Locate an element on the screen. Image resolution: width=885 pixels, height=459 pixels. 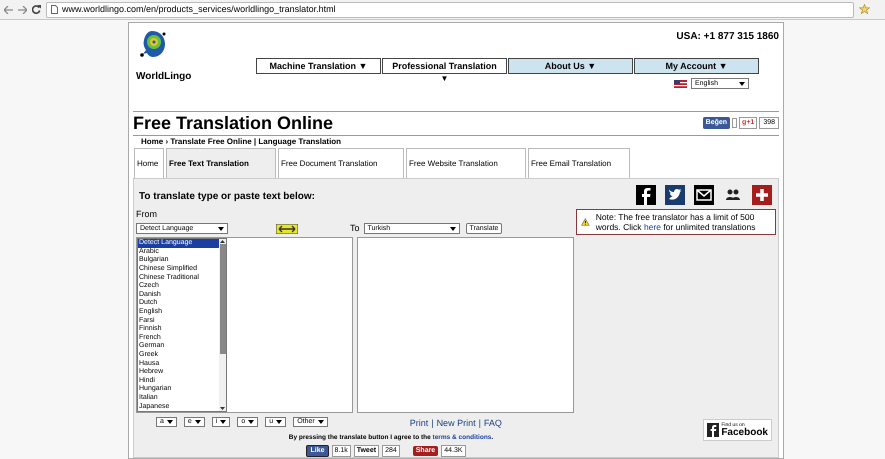
page-title: Free Translation Online is located at coordinates (233, 123).